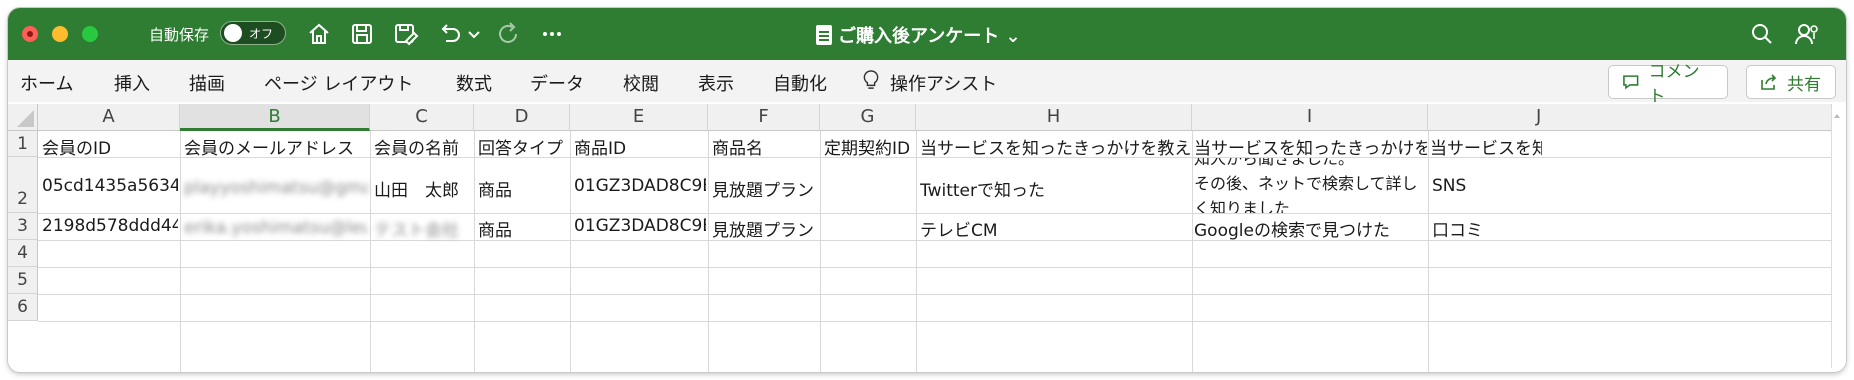  Describe the element at coordinates (1631, 82) in the screenshot. I see `comment-icon` at that location.